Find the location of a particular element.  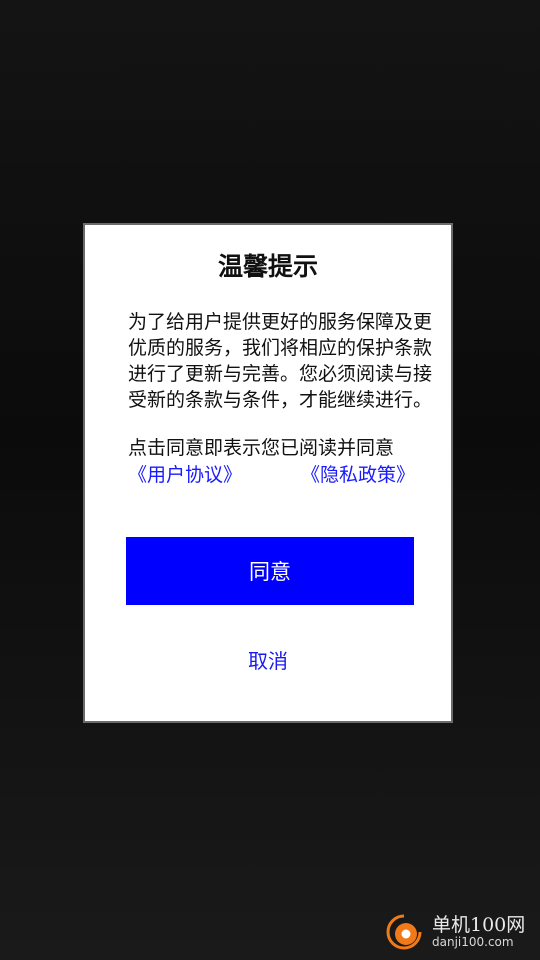

watermark-name: 单机100网 is located at coordinates (479, 925).